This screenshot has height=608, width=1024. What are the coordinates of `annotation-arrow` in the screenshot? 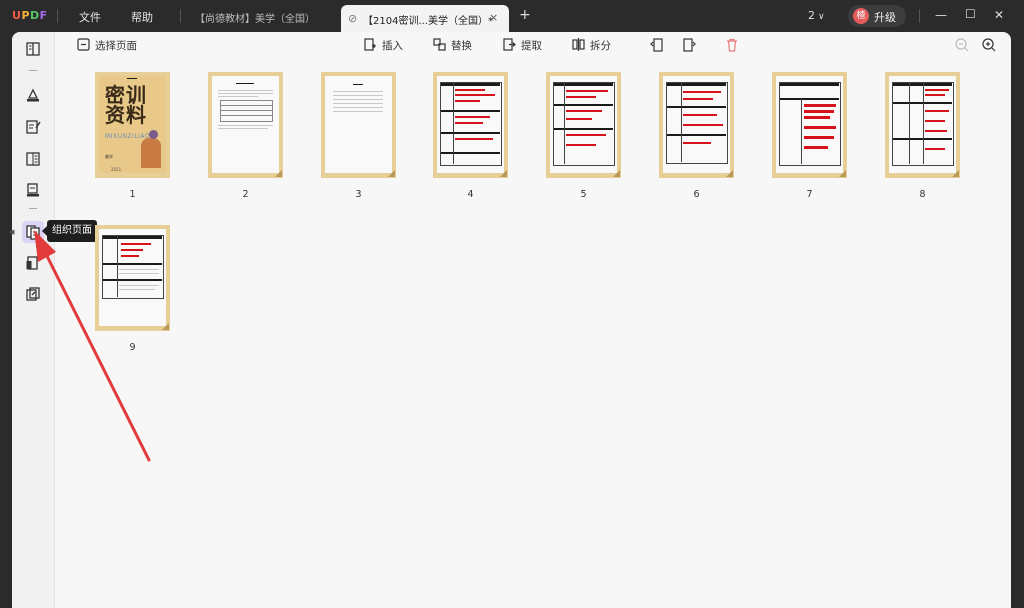 It's located at (92, 346).